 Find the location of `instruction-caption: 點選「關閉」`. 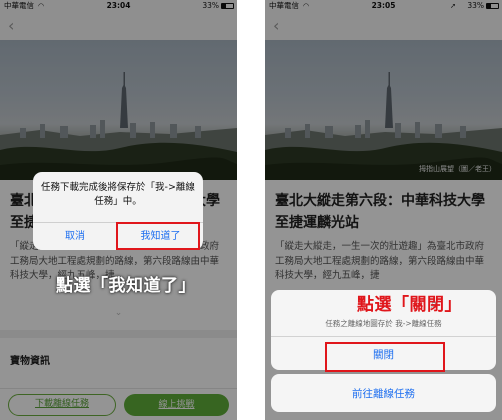

instruction-caption: 點選「關閉」 is located at coordinates (409, 305).